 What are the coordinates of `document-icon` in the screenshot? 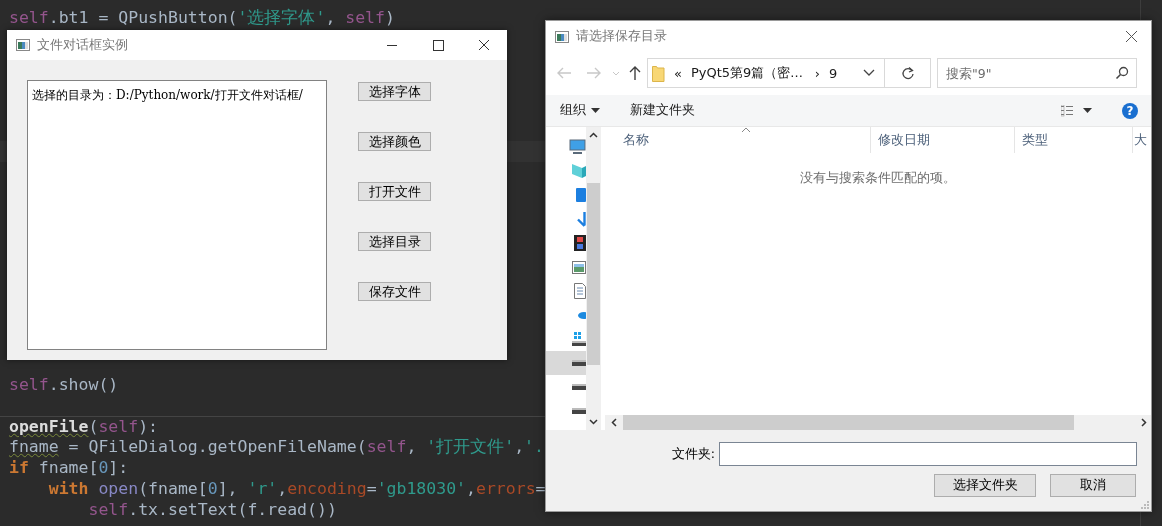 It's located at (580, 291).